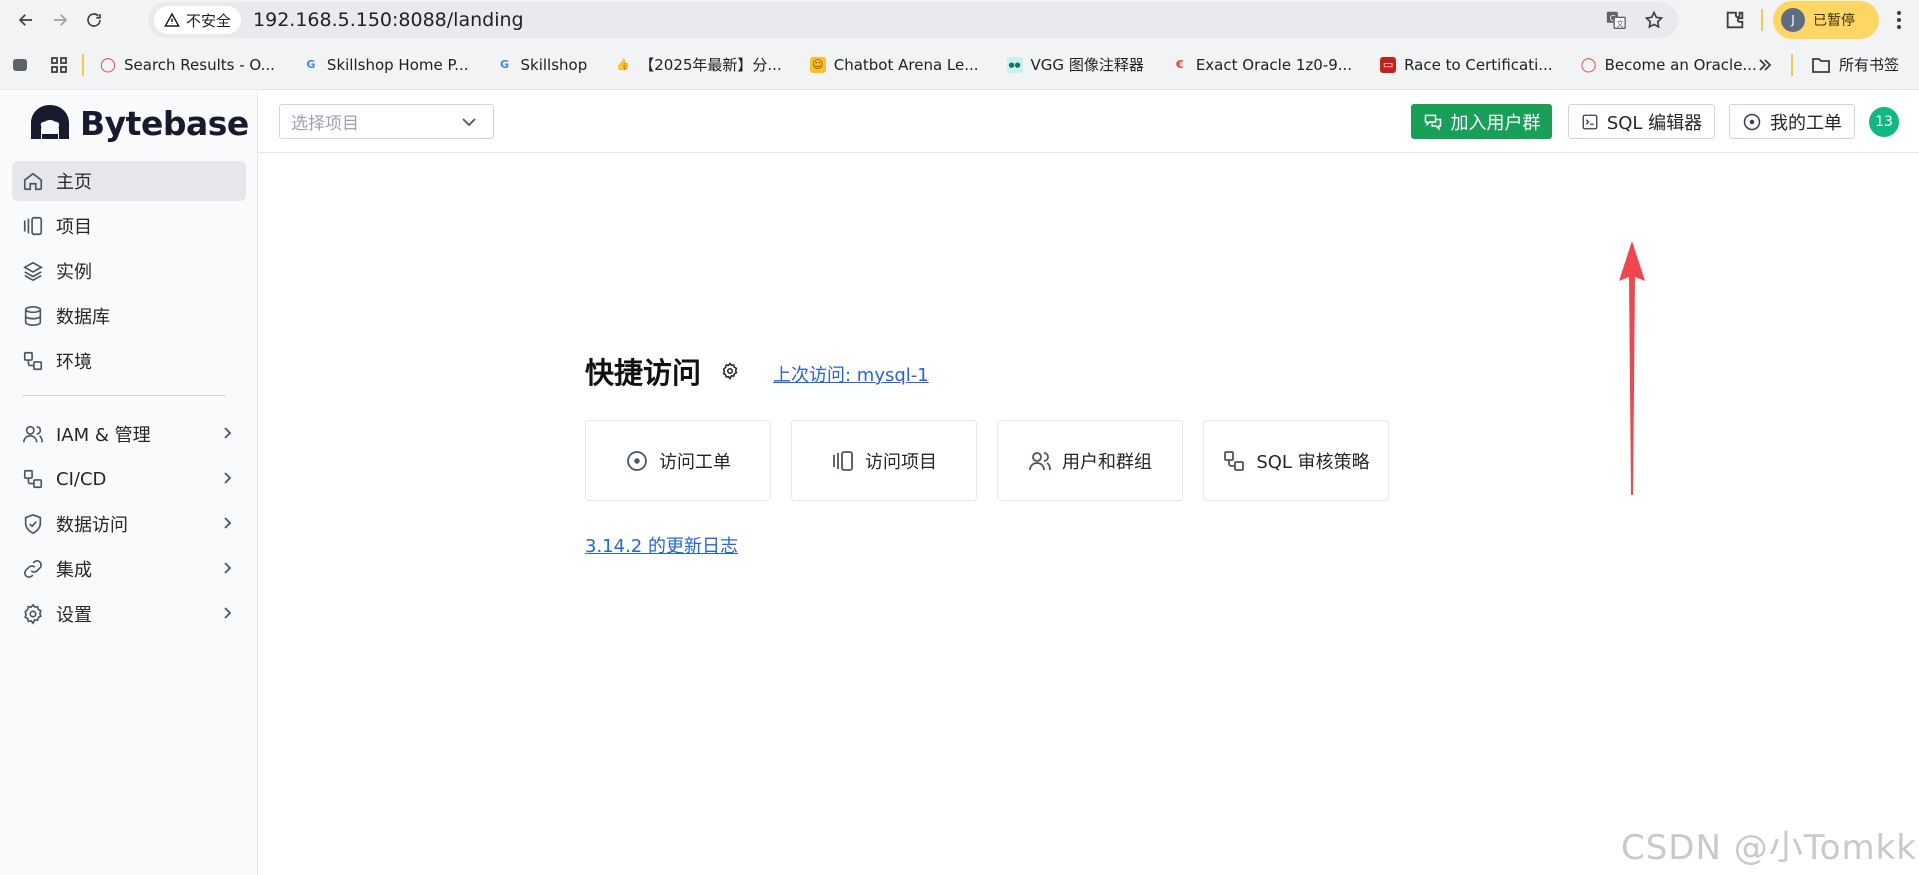  Describe the element at coordinates (1616, 20) in the screenshot. I see `translate-button: G文` at that location.